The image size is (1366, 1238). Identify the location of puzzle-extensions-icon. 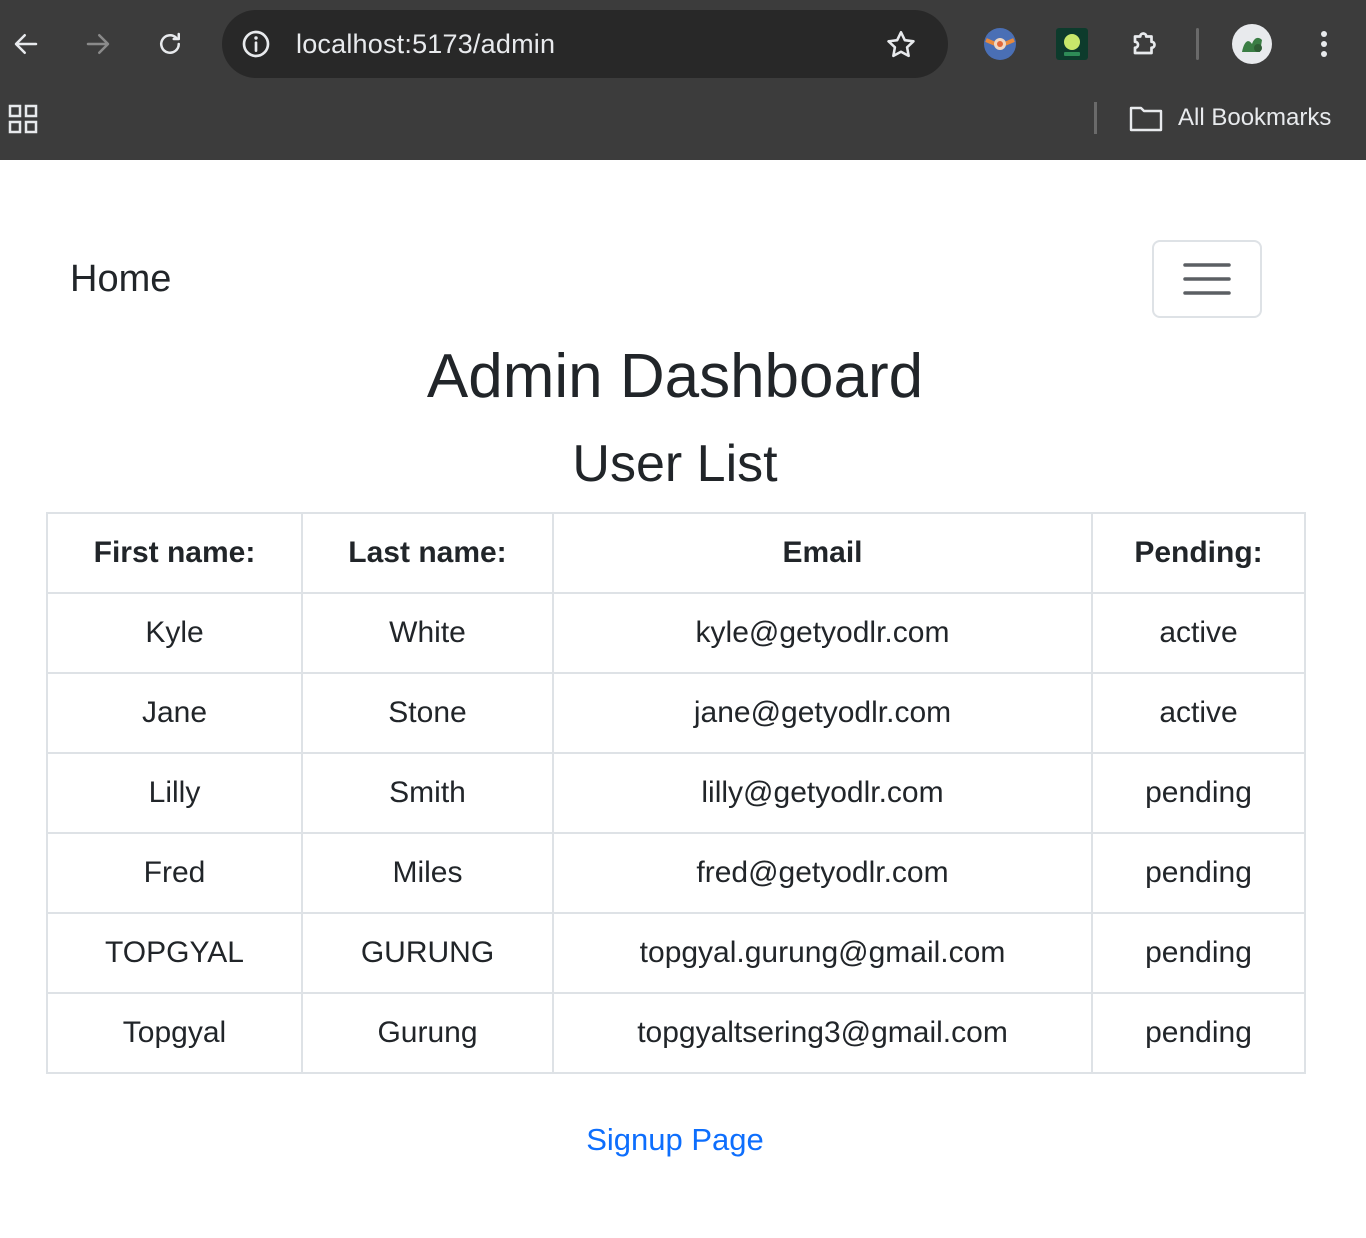
(1144, 44).